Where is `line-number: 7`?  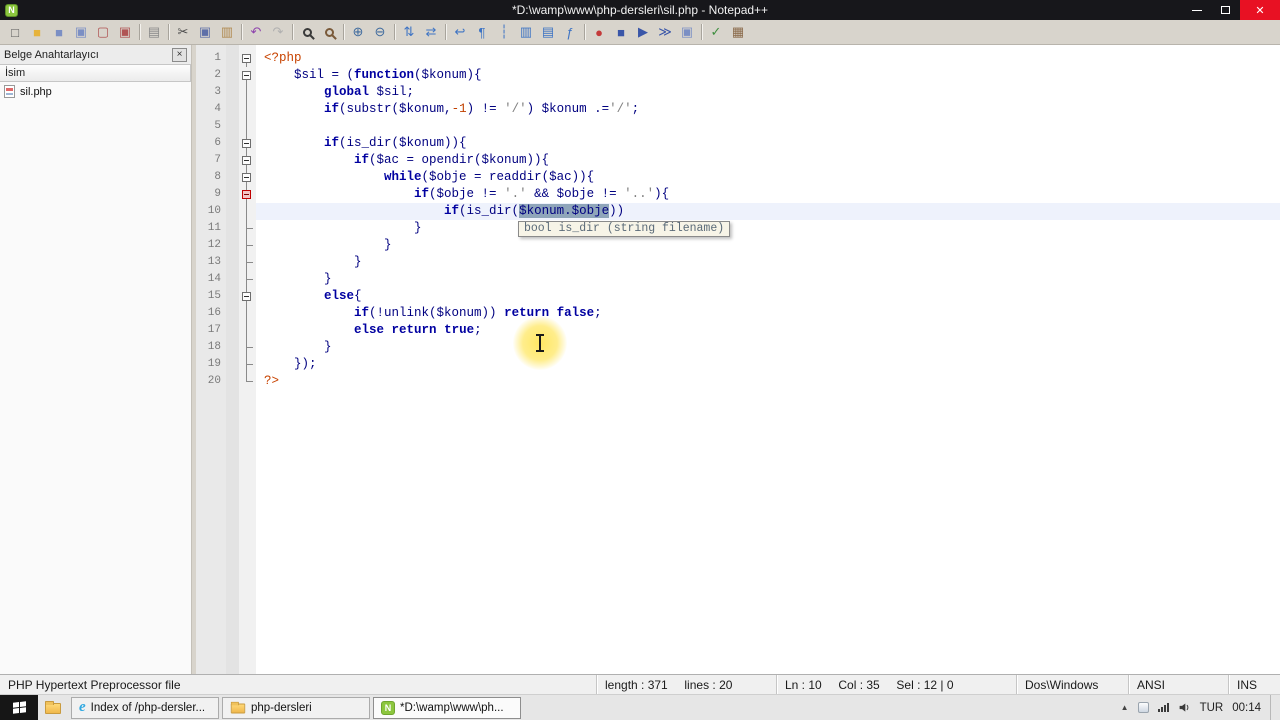
line-number: 7 is located at coordinates (211, 160).